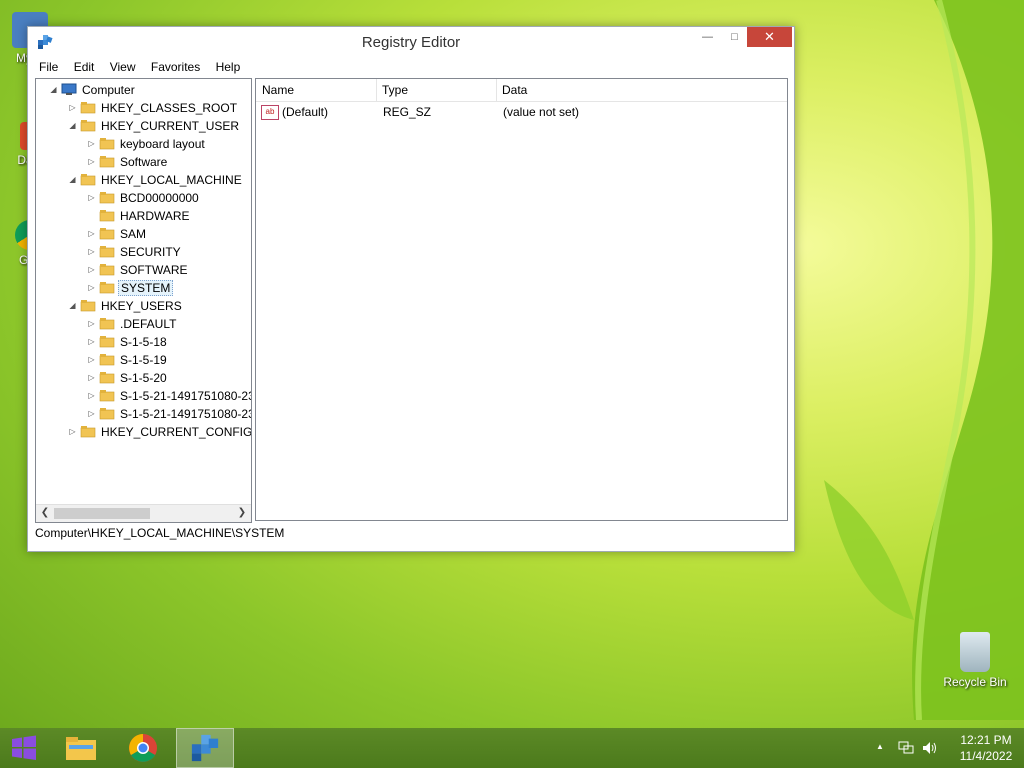 Image resolution: width=1024 pixels, height=768 pixels. I want to click on tree-node: ▷ SYSTEM, so click(130, 288).